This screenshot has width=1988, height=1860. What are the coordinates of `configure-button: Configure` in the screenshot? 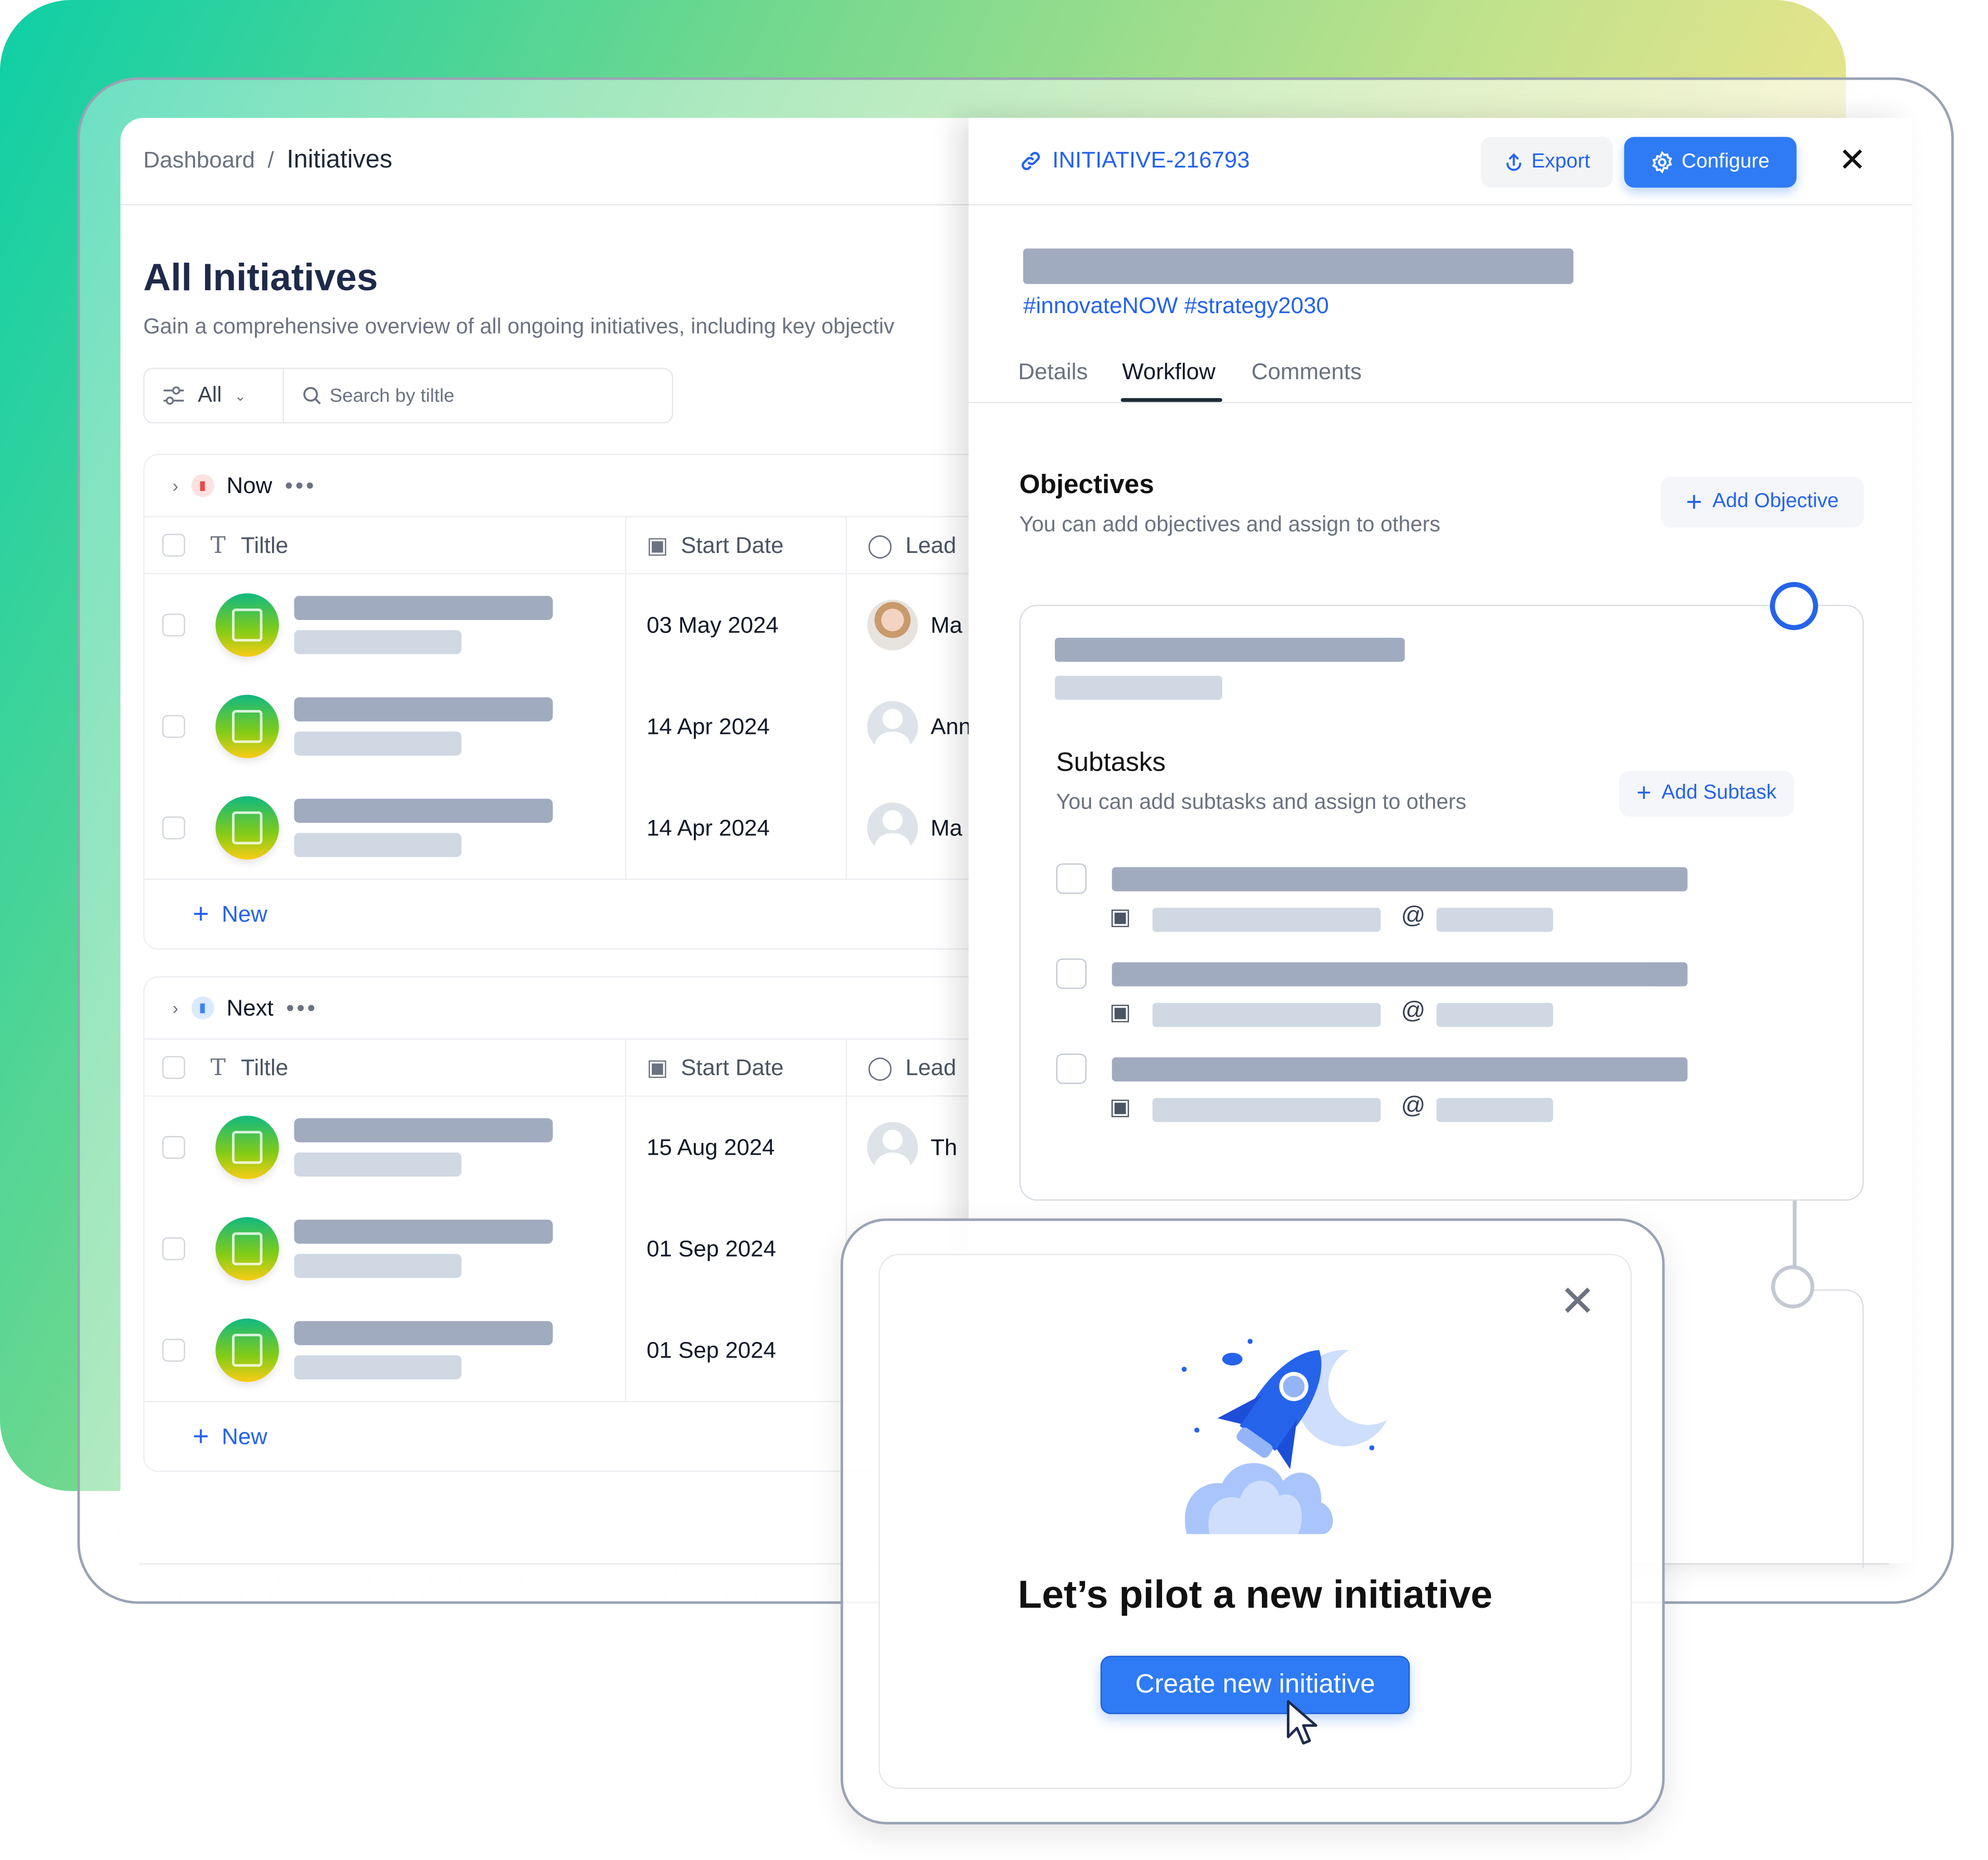 It's located at (1711, 162).